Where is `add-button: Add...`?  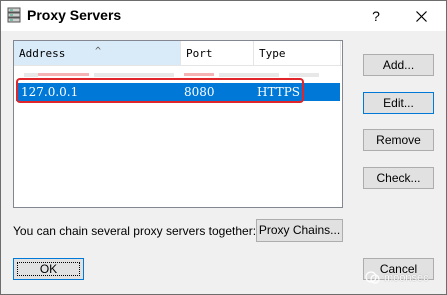 add-button: Add... is located at coordinates (398, 65).